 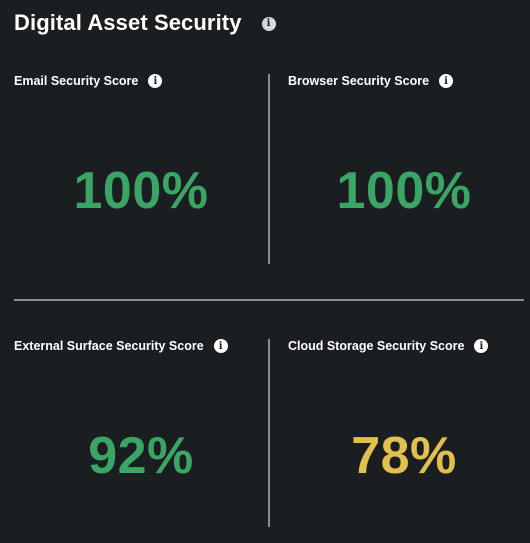 I want to click on horizontal-divider, so click(x=269, y=300).